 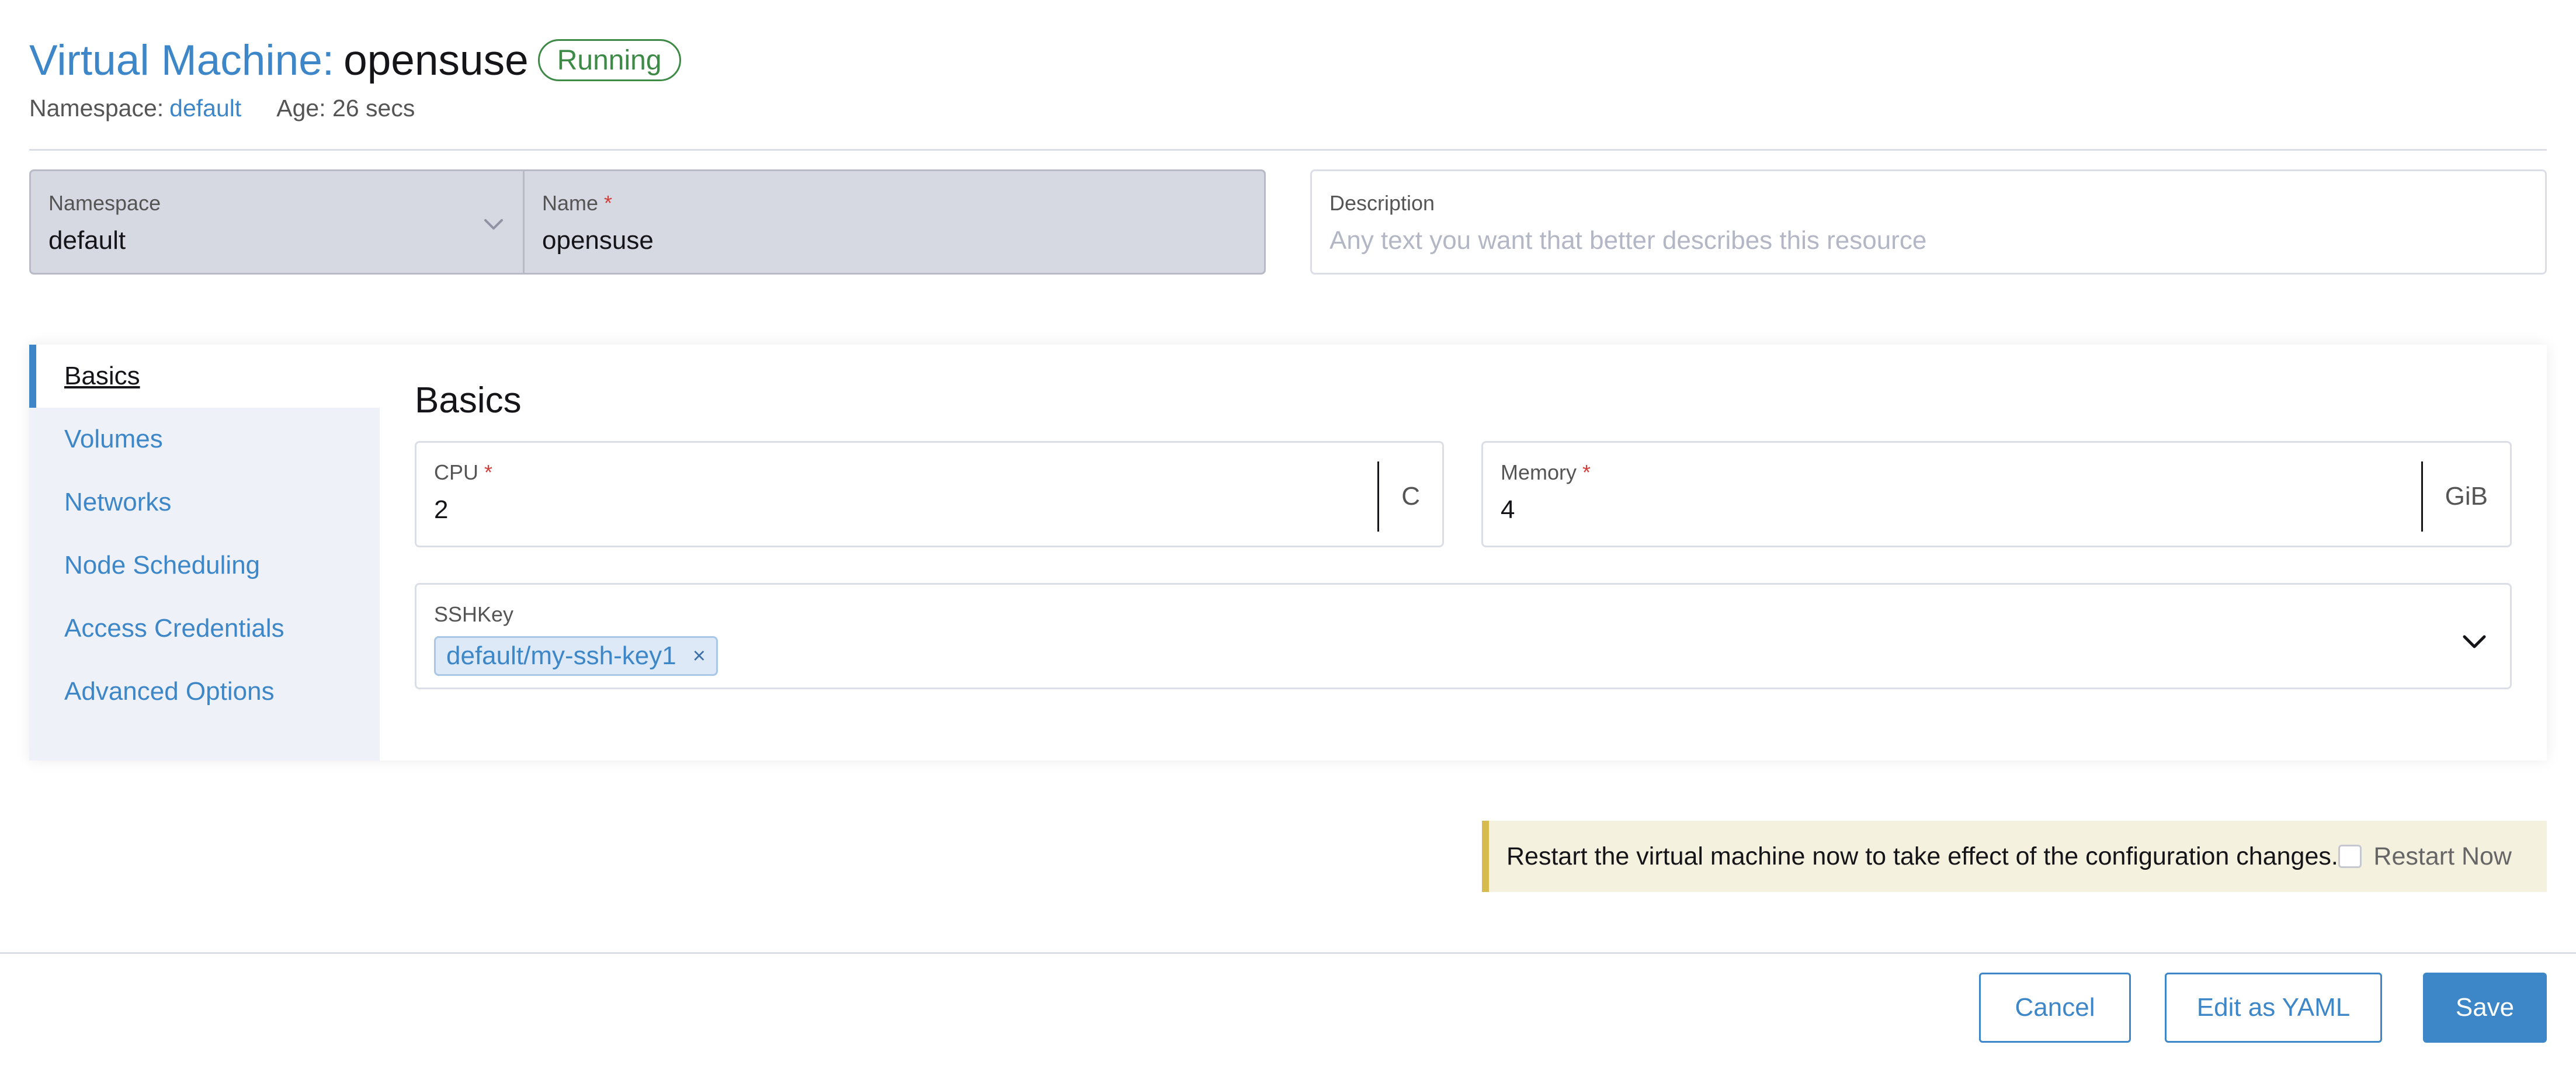 I want to click on tab-basics: Basics, so click(x=205, y=376).